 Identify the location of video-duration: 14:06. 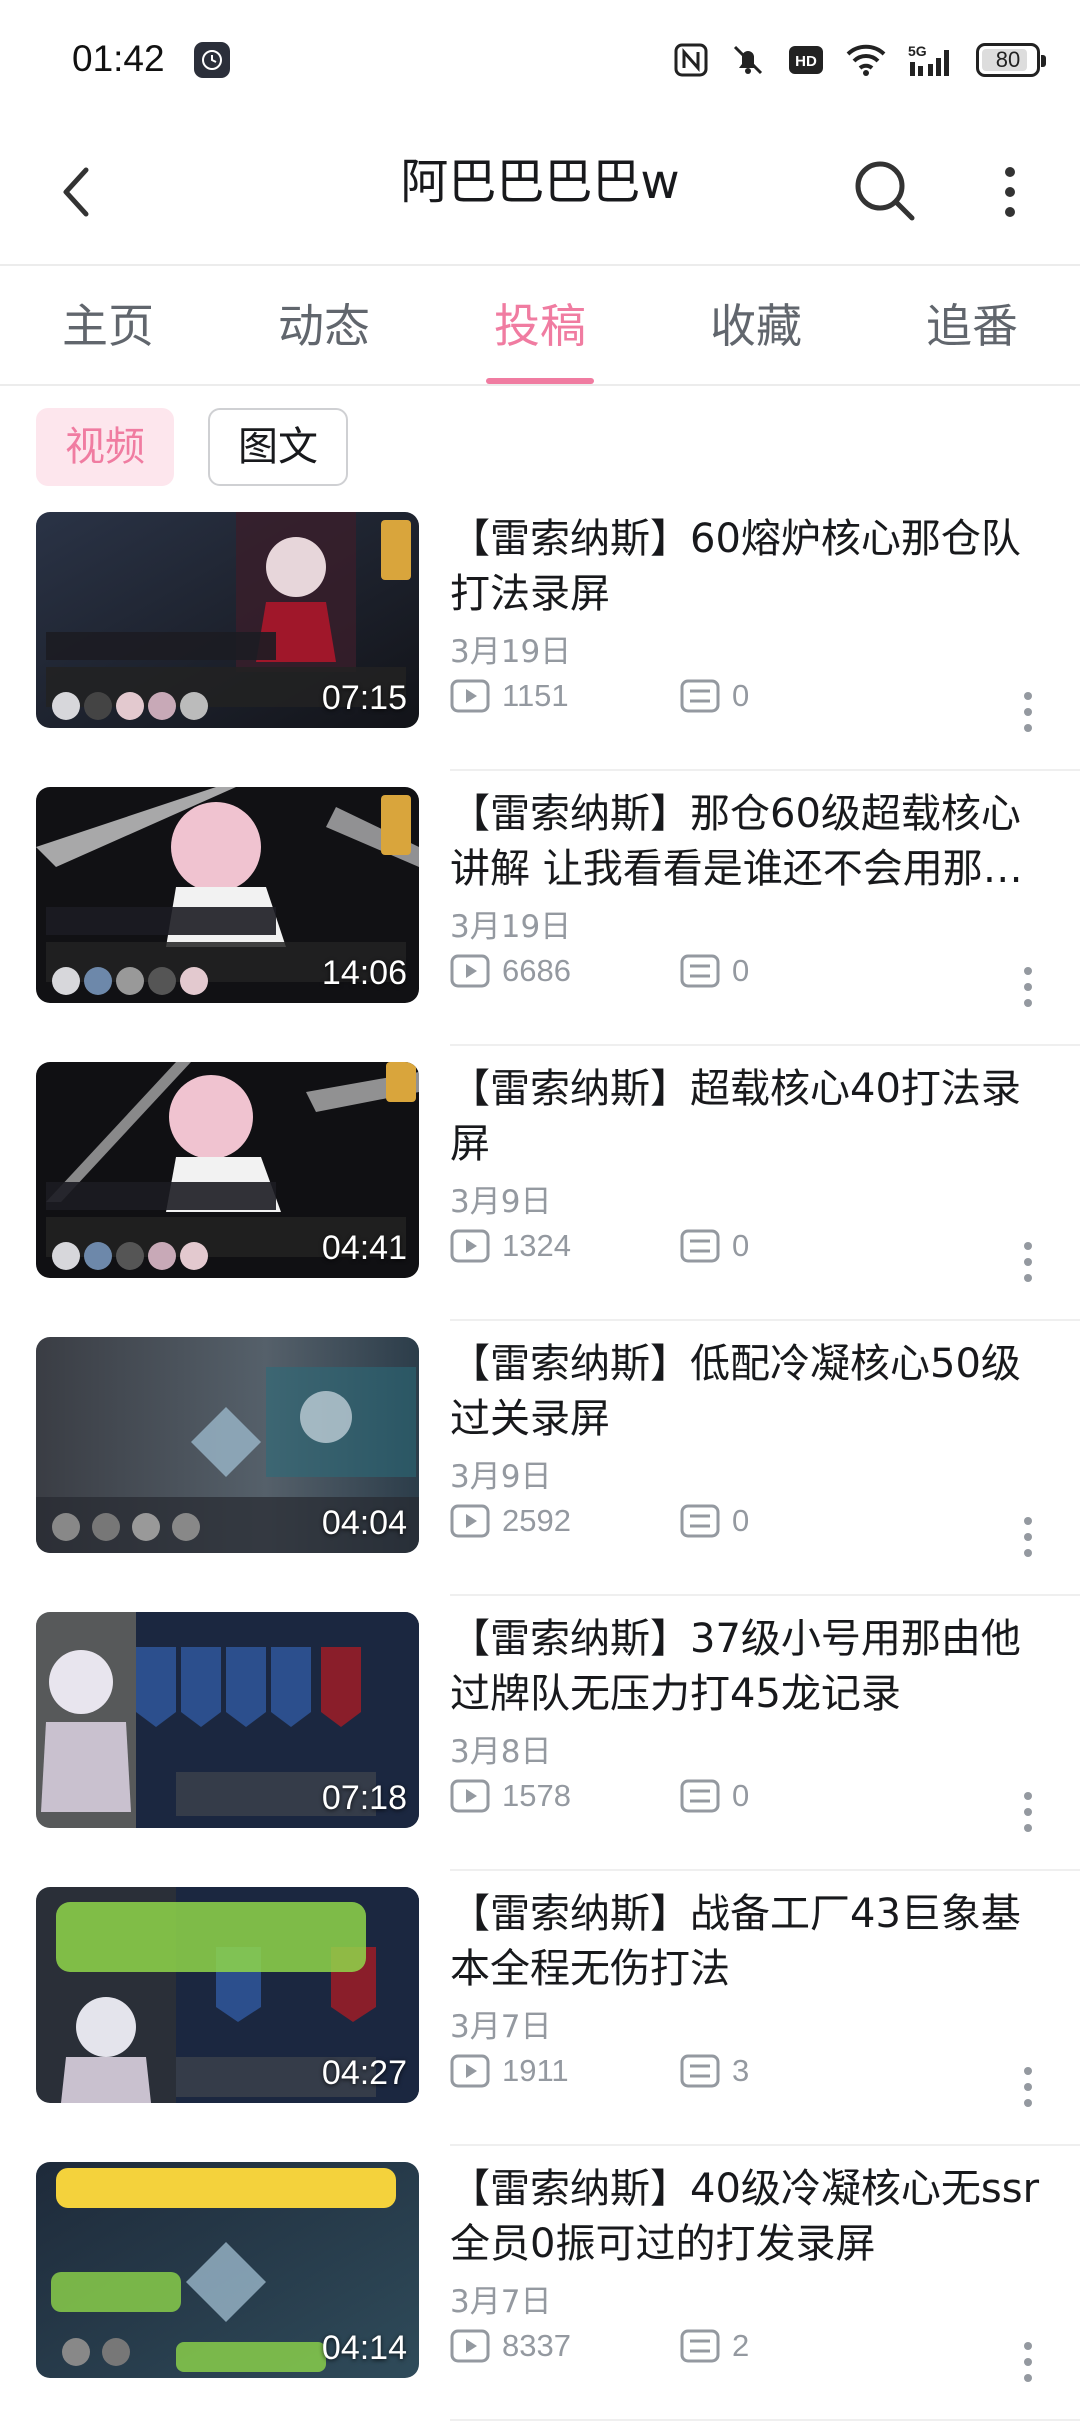
(364, 973).